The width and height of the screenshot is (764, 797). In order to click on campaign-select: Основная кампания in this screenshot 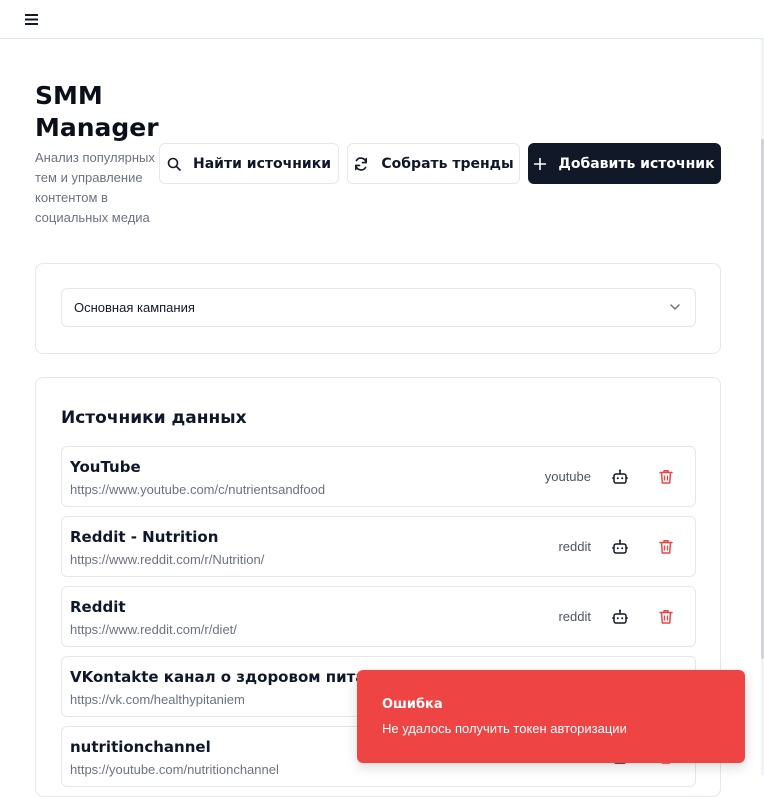, I will do `click(378, 307)`.